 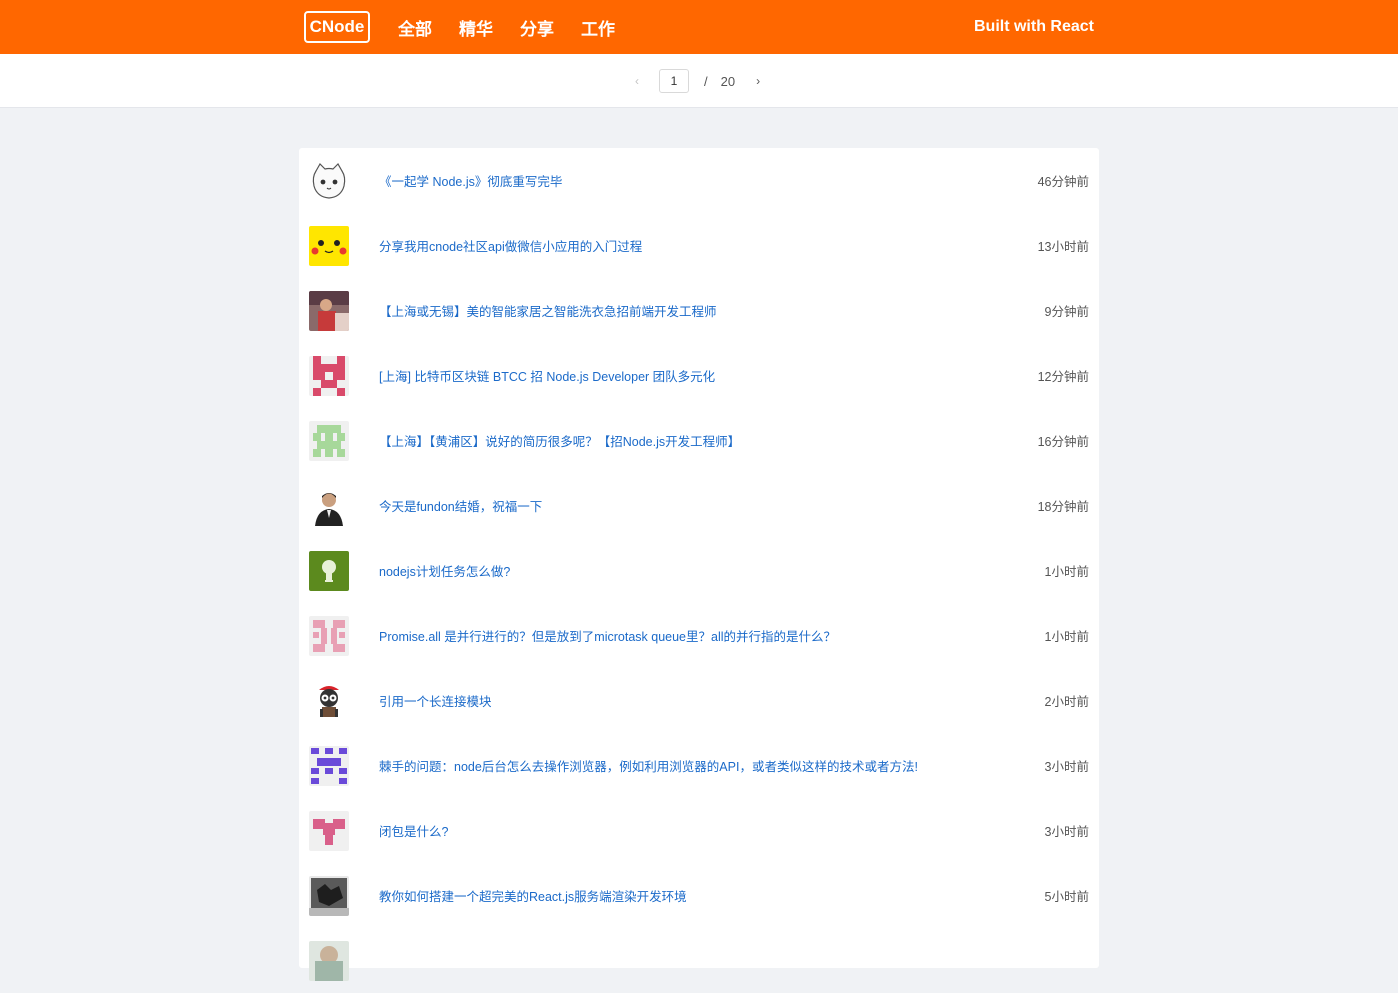 I want to click on topic-title: 闭包是什么?, so click(x=413, y=830).